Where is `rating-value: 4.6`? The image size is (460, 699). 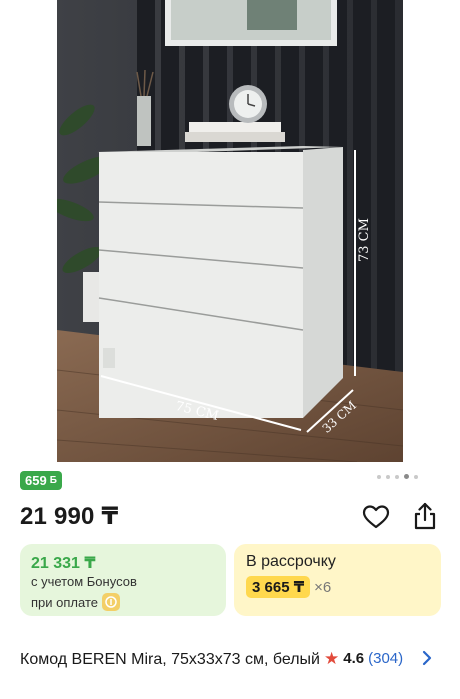
rating-value: 4.6 is located at coordinates (354, 658).